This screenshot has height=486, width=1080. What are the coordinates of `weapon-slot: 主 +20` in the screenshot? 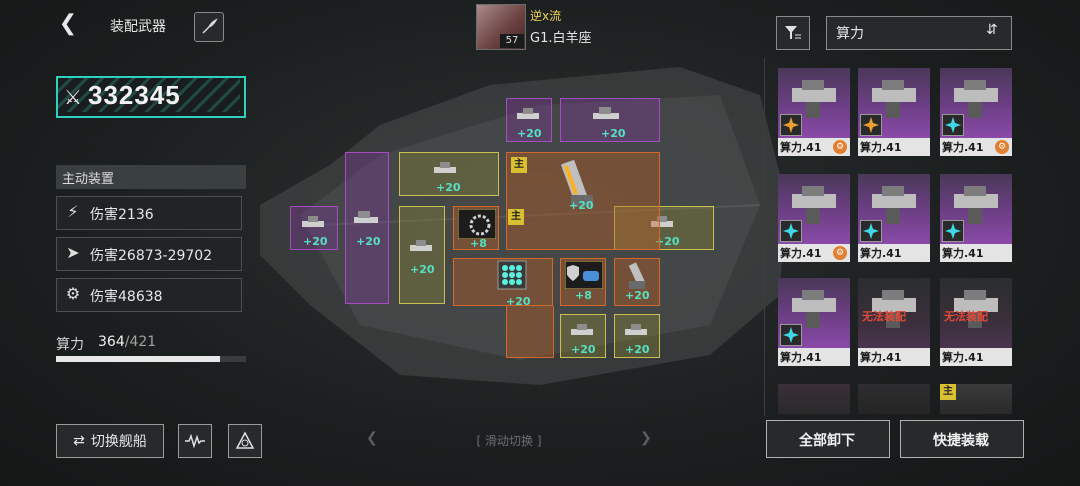 It's located at (583, 201).